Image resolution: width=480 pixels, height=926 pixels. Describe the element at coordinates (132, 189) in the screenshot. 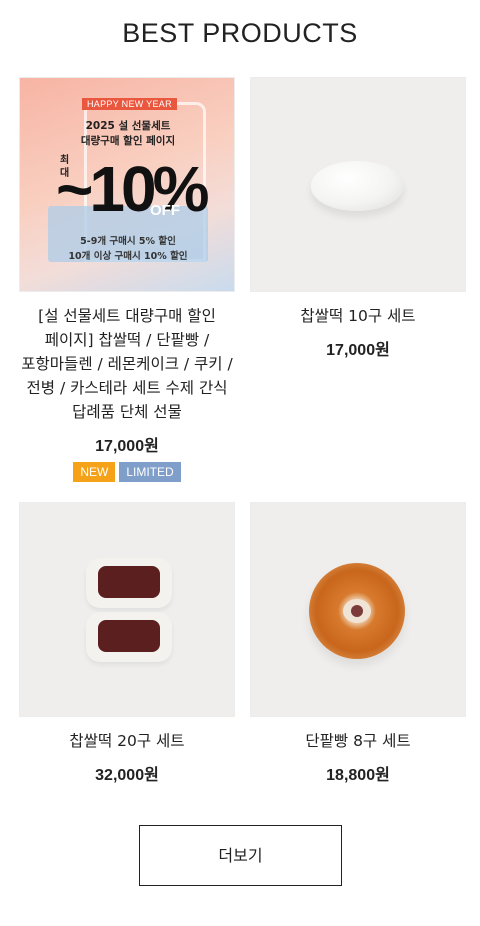

I see `banner-discount: ~10%` at that location.